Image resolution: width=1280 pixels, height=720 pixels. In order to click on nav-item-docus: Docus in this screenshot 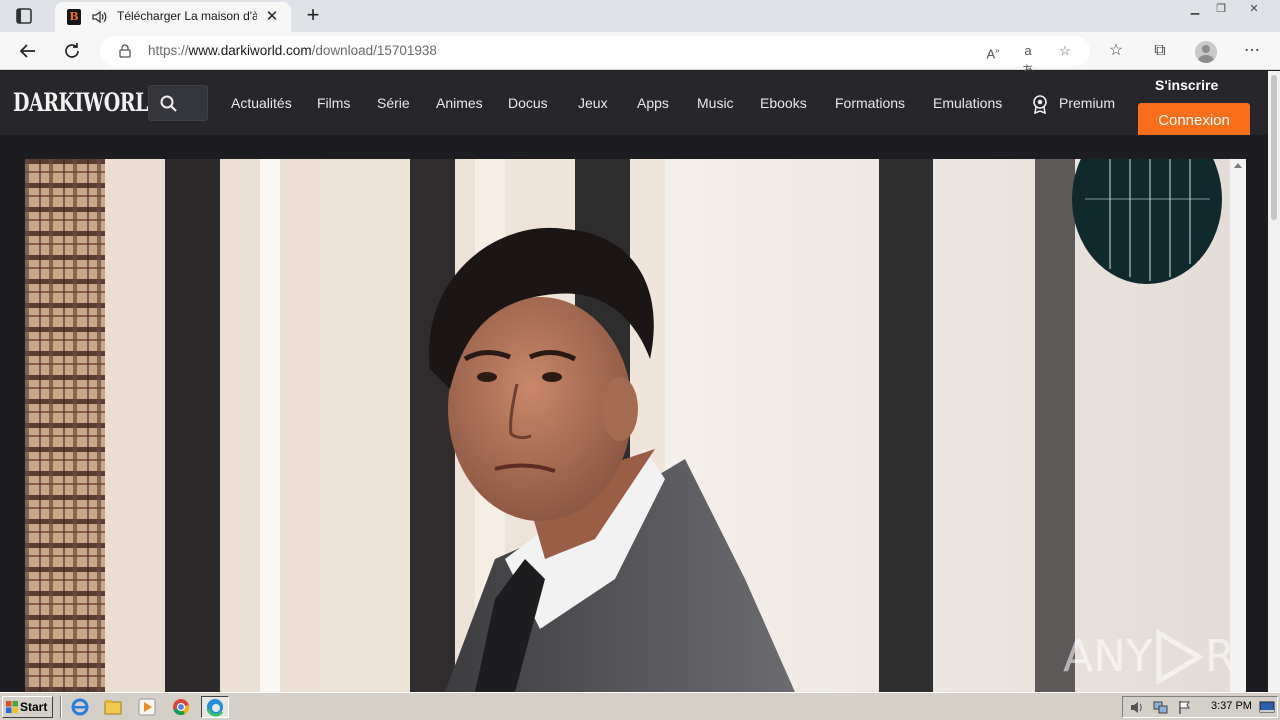, I will do `click(528, 103)`.